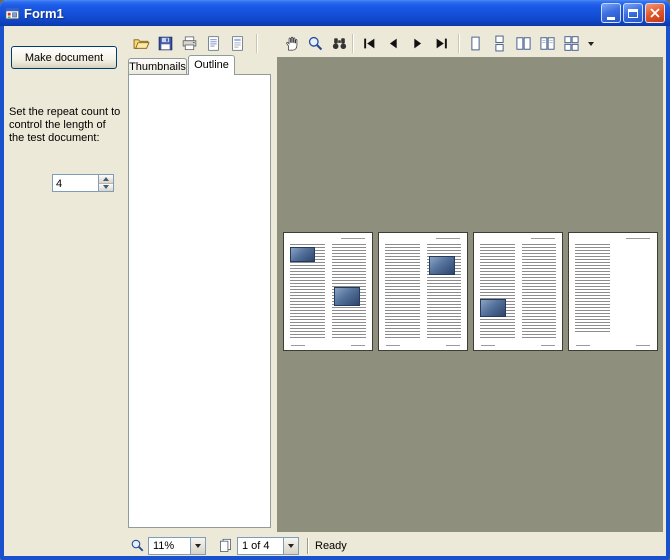  I want to click on page-setup-button, so click(213, 43).